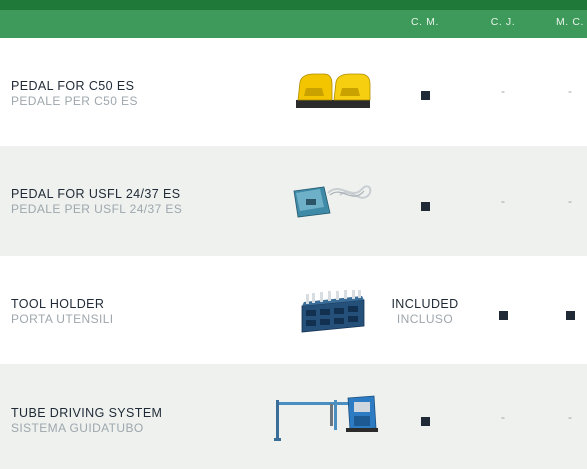 The image size is (587, 469). What do you see at coordinates (503, 22) in the screenshot?
I see `column-header-cj: C. J.` at bounding box center [503, 22].